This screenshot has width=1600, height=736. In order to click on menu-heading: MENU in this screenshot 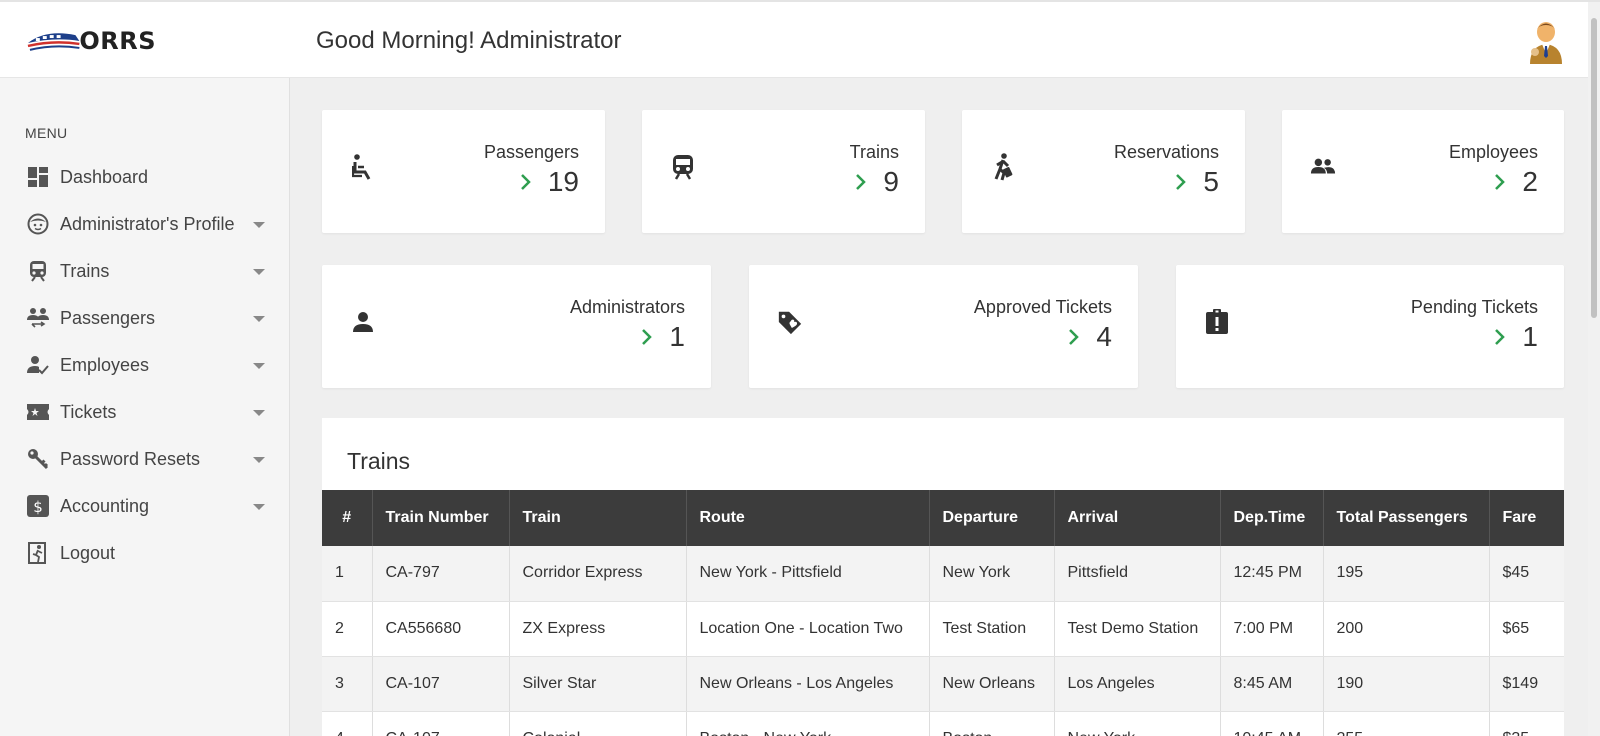, I will do `click(46, 133)`.